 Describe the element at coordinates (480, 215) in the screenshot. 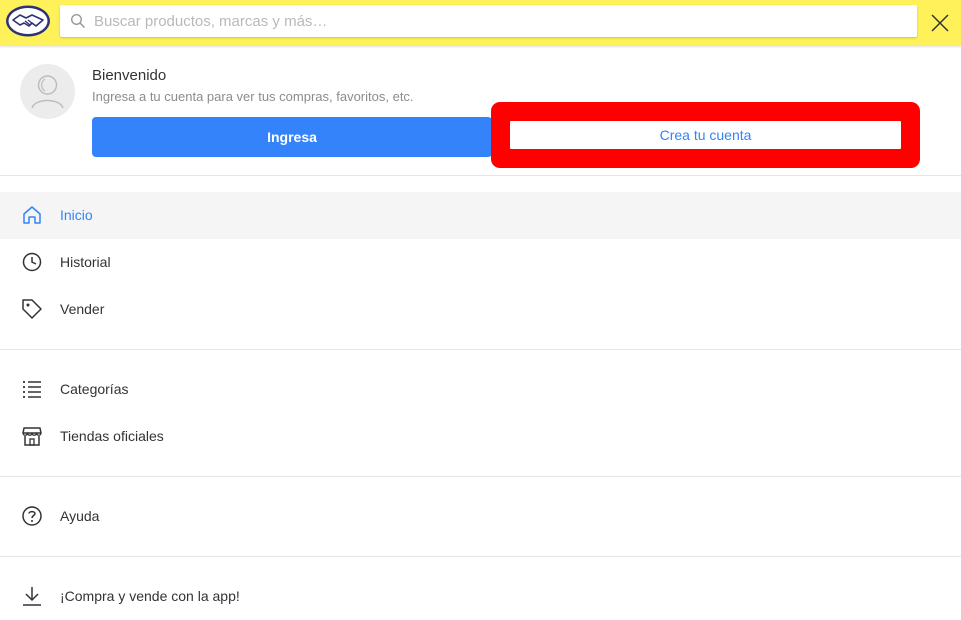

I see `menu-item-inicio: Inicio` at that location.